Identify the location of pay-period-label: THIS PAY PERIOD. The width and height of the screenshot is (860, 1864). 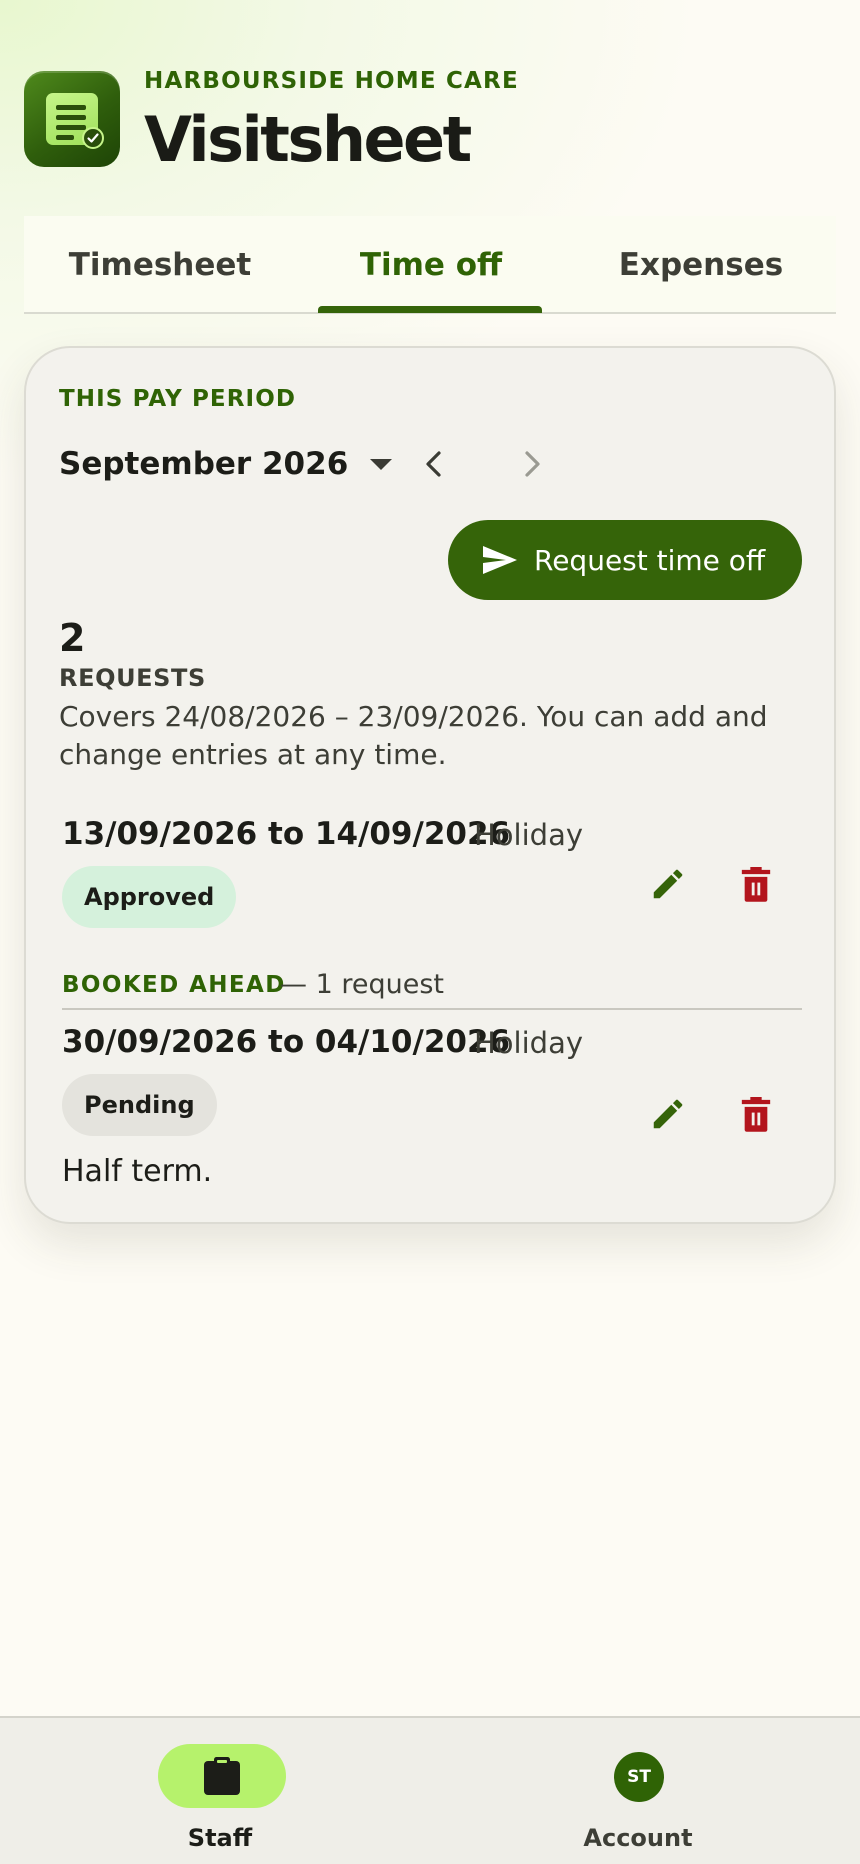
(178, 399).